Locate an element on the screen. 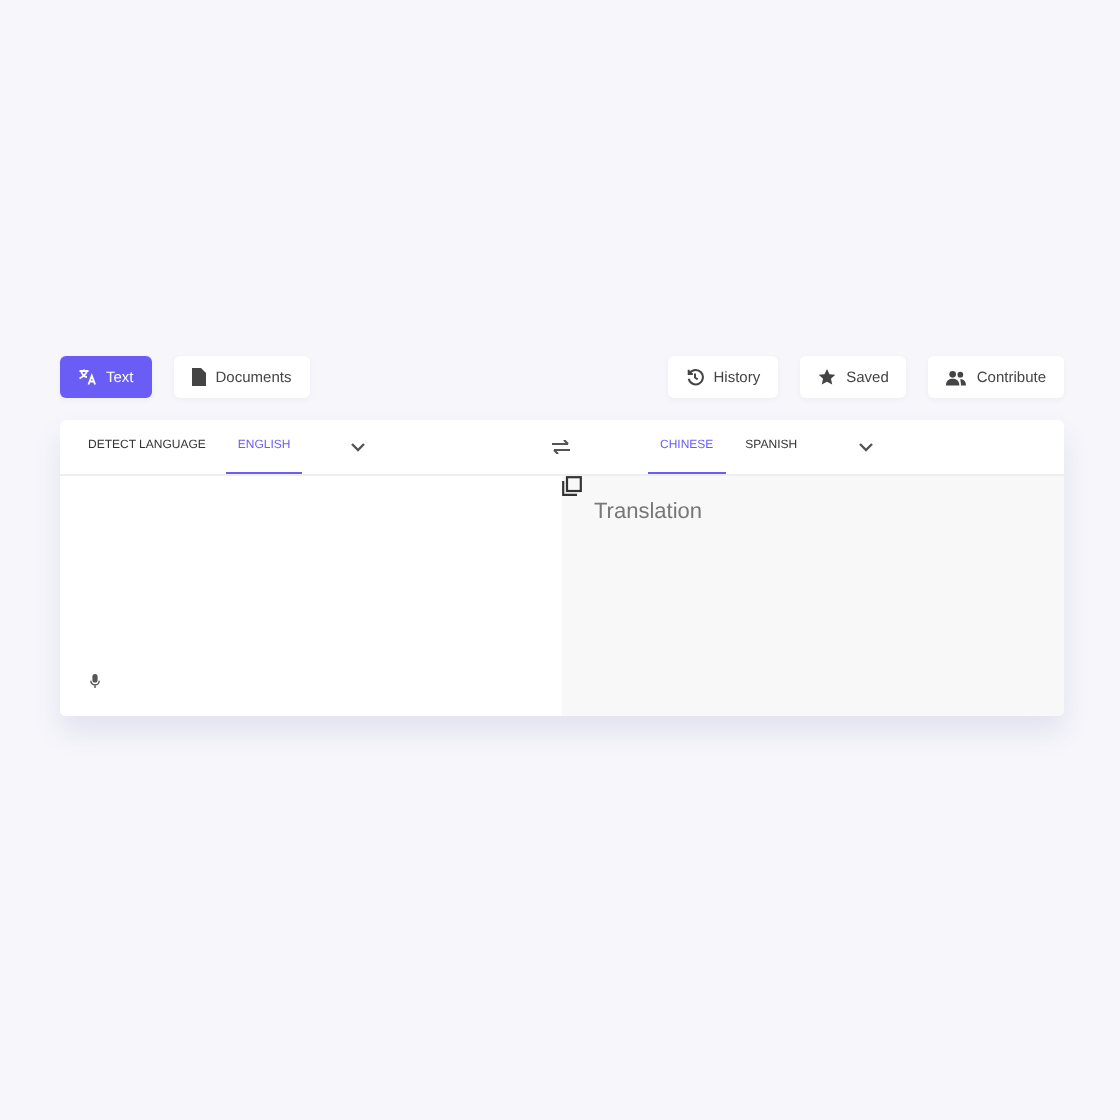 The height and width of the screenshot is (1120, 1120). translate-icon is located at coordinates (87, 377).